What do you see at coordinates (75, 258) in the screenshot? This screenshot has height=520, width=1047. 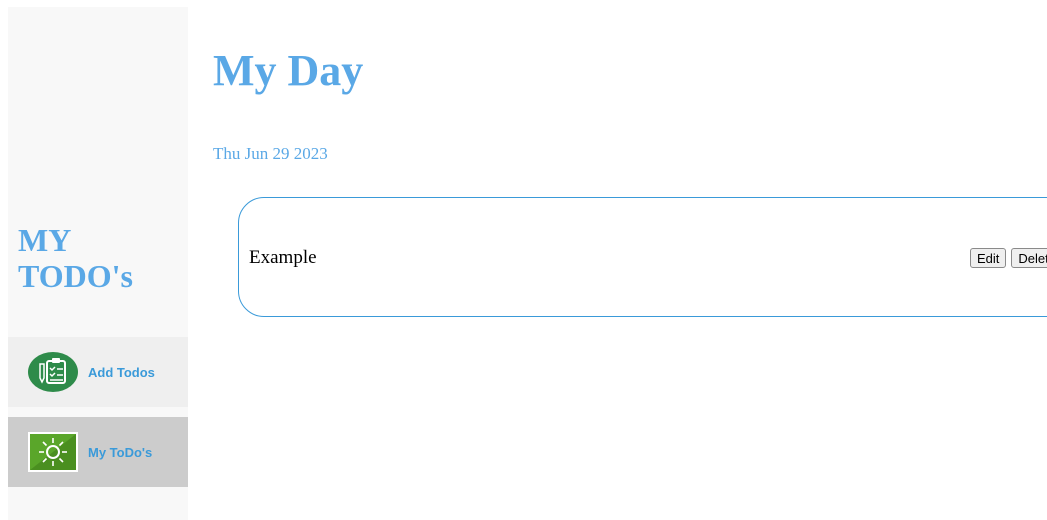 I see `app-title: MY TODO's` at bounding box center [75, 258].